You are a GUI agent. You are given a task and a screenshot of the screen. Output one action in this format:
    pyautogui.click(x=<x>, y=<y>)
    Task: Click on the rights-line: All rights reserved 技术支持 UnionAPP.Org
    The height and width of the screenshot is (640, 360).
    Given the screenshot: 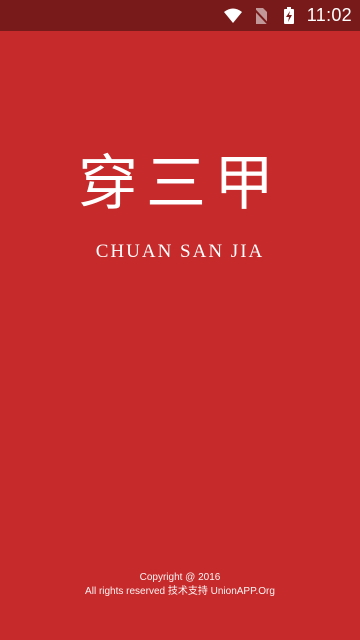 What is the action you would take?
    pyautogui.click(x=180, y=591)
    